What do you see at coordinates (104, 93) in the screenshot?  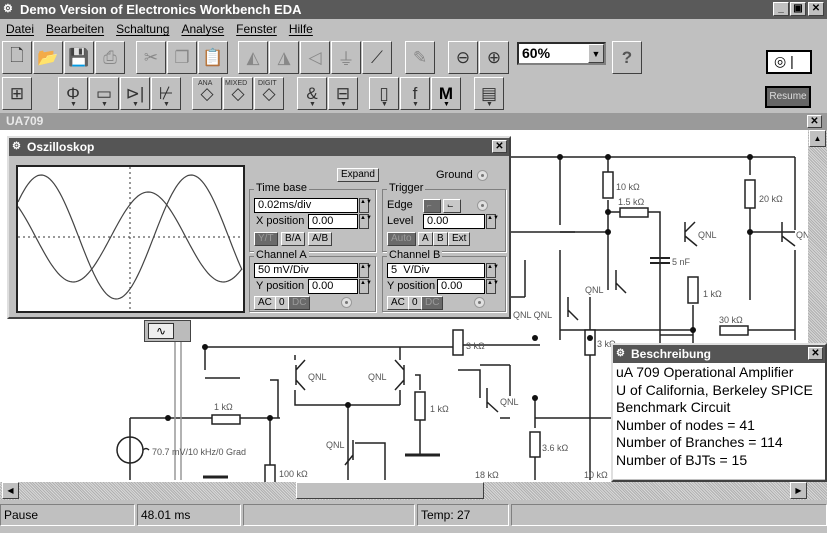 I see `basic-resistor-icon: ▭ ▼` at bounding box center [104, 93].